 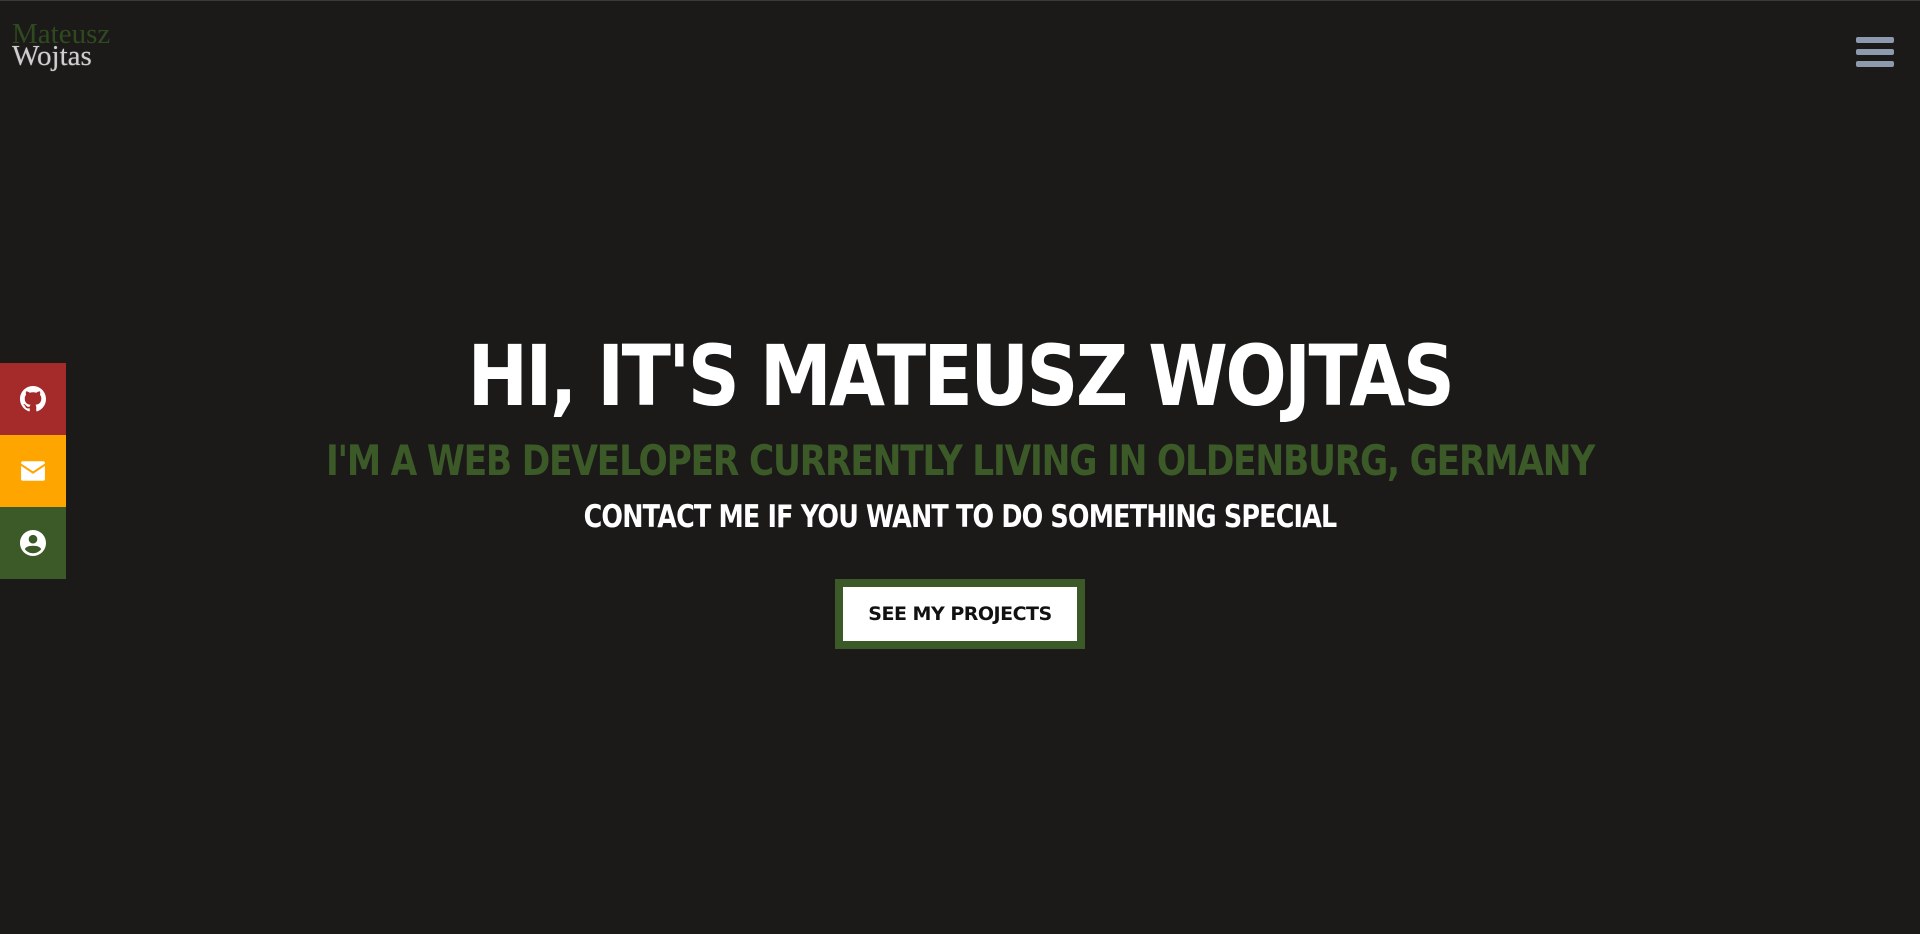 I want to click on site-logo: Mateusz Wojtas, so click(x=61, y=46).